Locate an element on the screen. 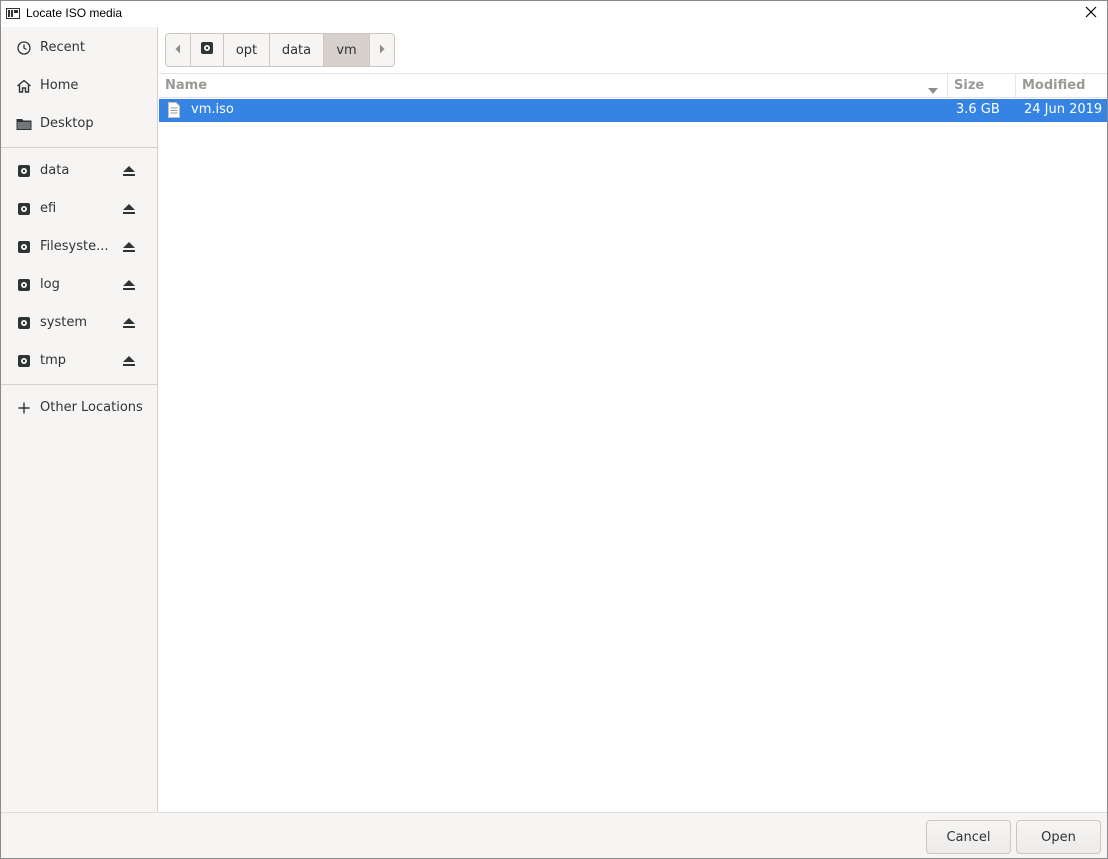 The image size is (1108, 859). sidebar-item-label: Home is located at coordinates (59, 85).